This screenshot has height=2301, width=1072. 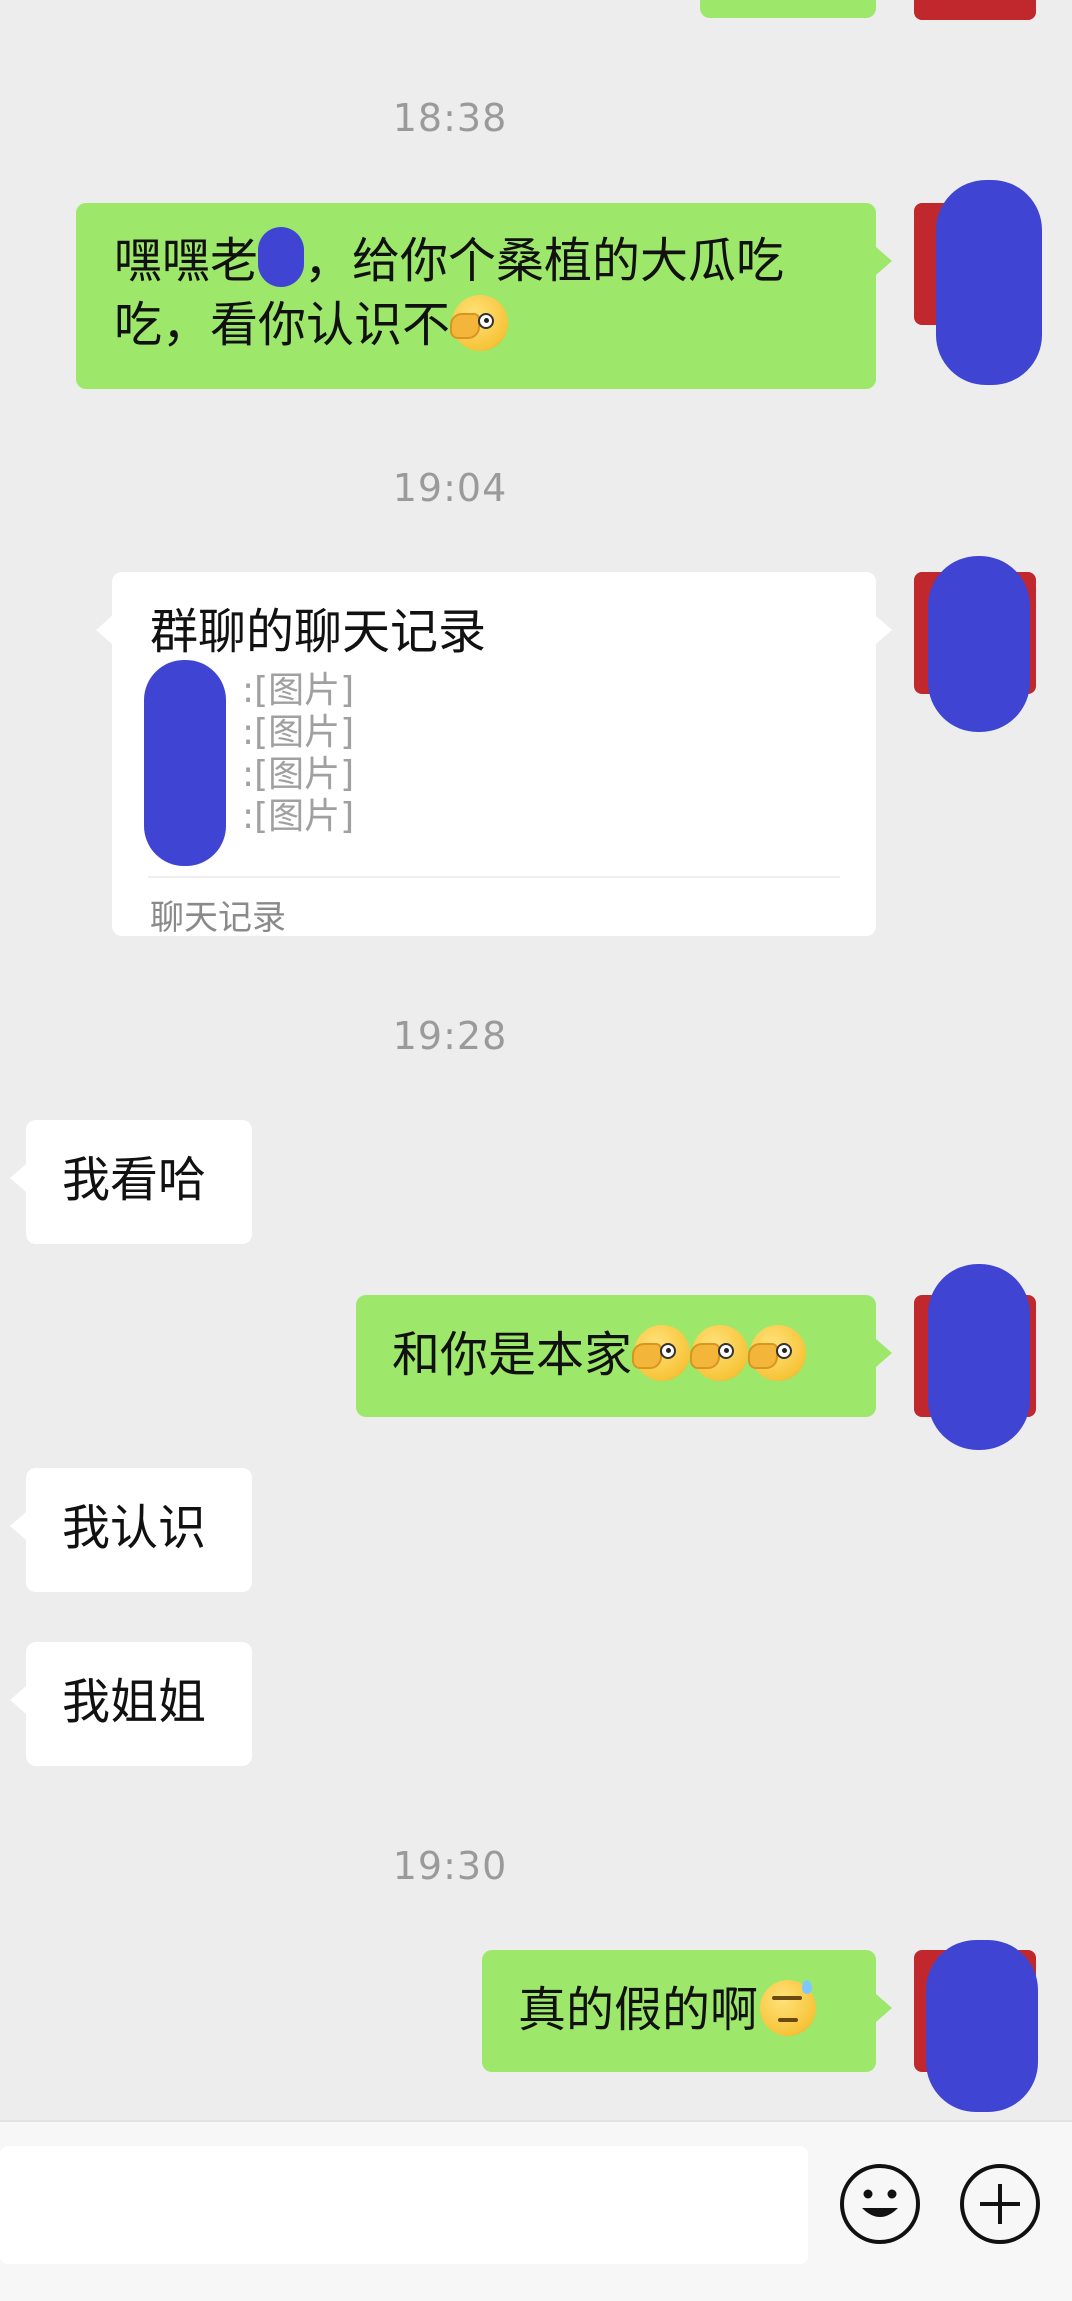 What do you see at coordinates (282, 325) in the screenshot?
I see `message-text: 吃，看你认识不` at bounding box center [282, 325].